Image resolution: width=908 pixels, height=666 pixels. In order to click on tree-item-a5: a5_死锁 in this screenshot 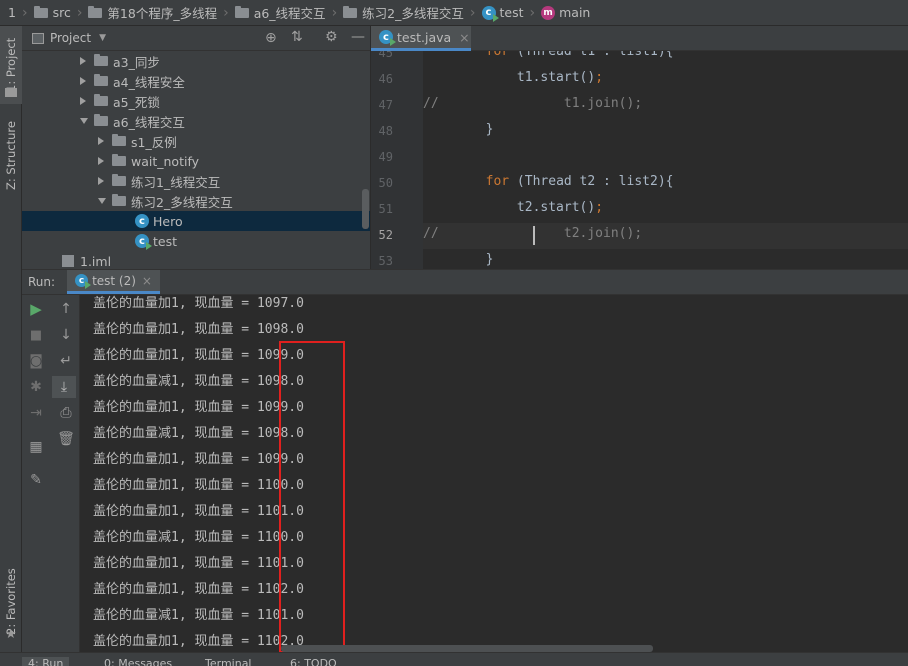, I will do `click(196, 101)`.